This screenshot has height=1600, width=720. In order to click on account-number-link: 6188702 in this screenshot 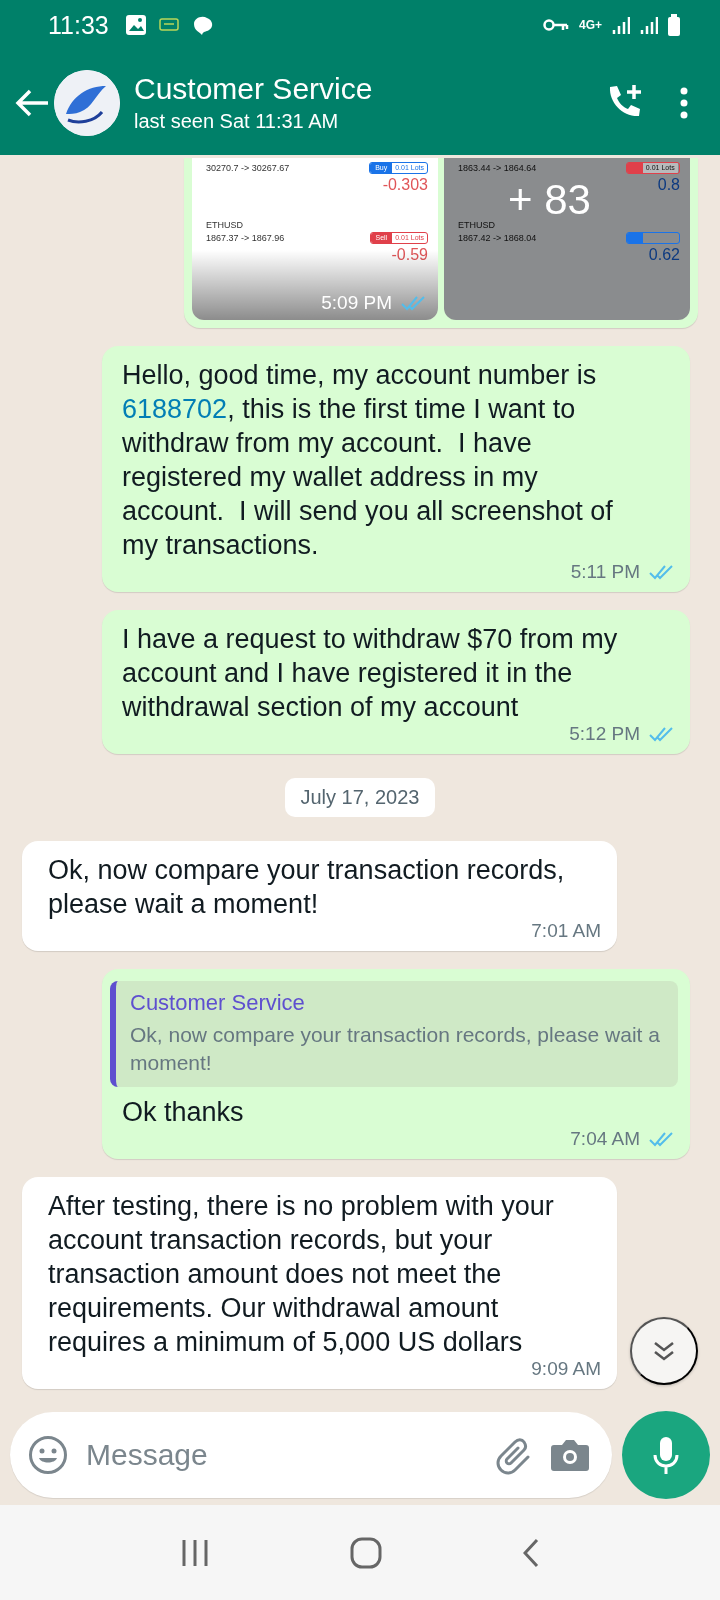, I will do `click(175, 409)`.